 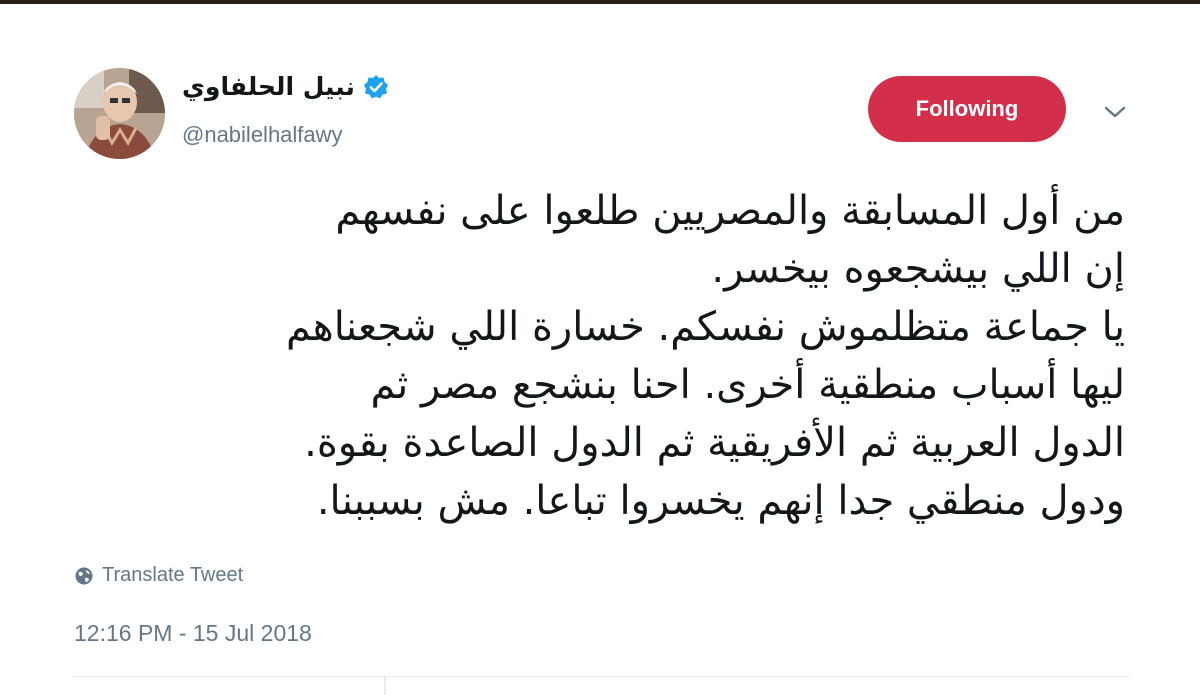 What do you see at coordinates (918, 269) in the screenshot?
I see `tweet-text-line: إن اللي بيشجعوه بيخسر.` at bounding box center [918, 269].